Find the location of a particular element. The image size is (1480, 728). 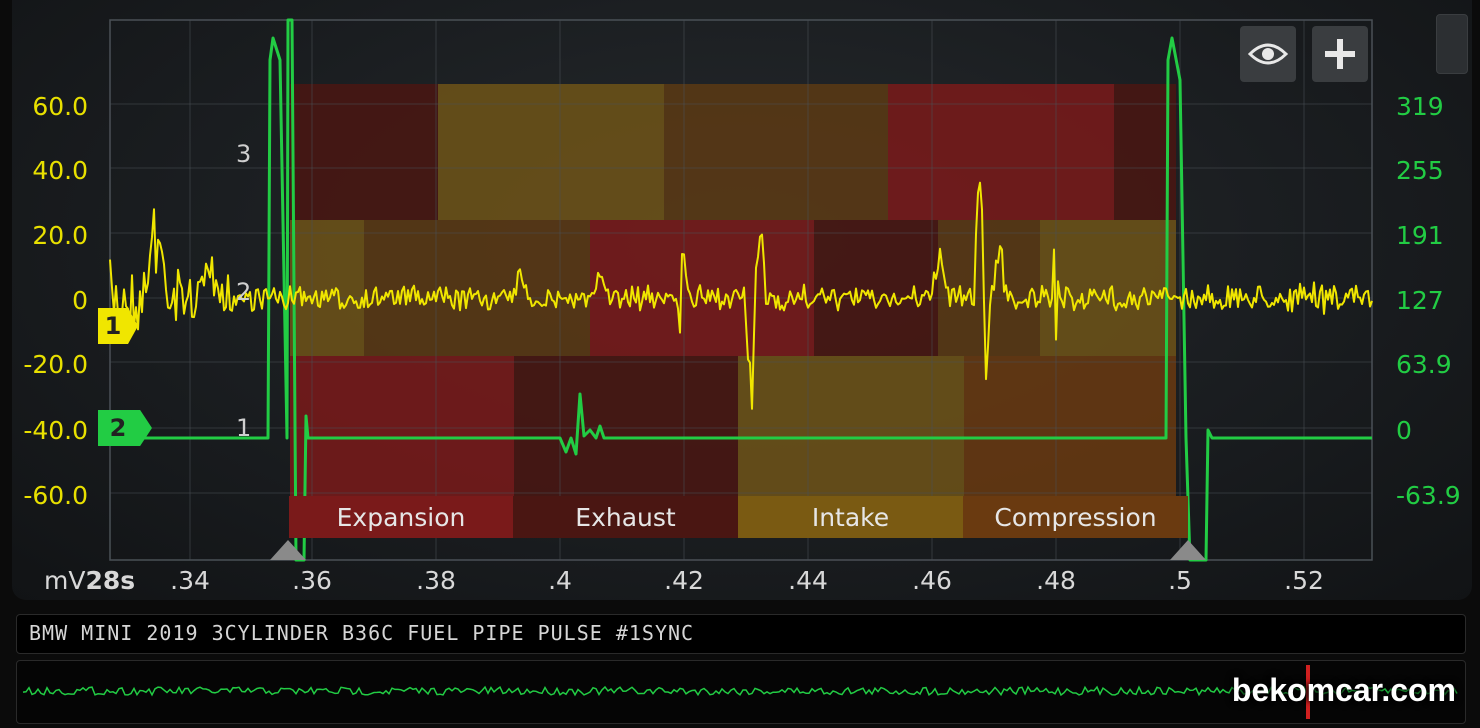

right-axis-tick: 63.9 is located at coordinates (1424, 364).